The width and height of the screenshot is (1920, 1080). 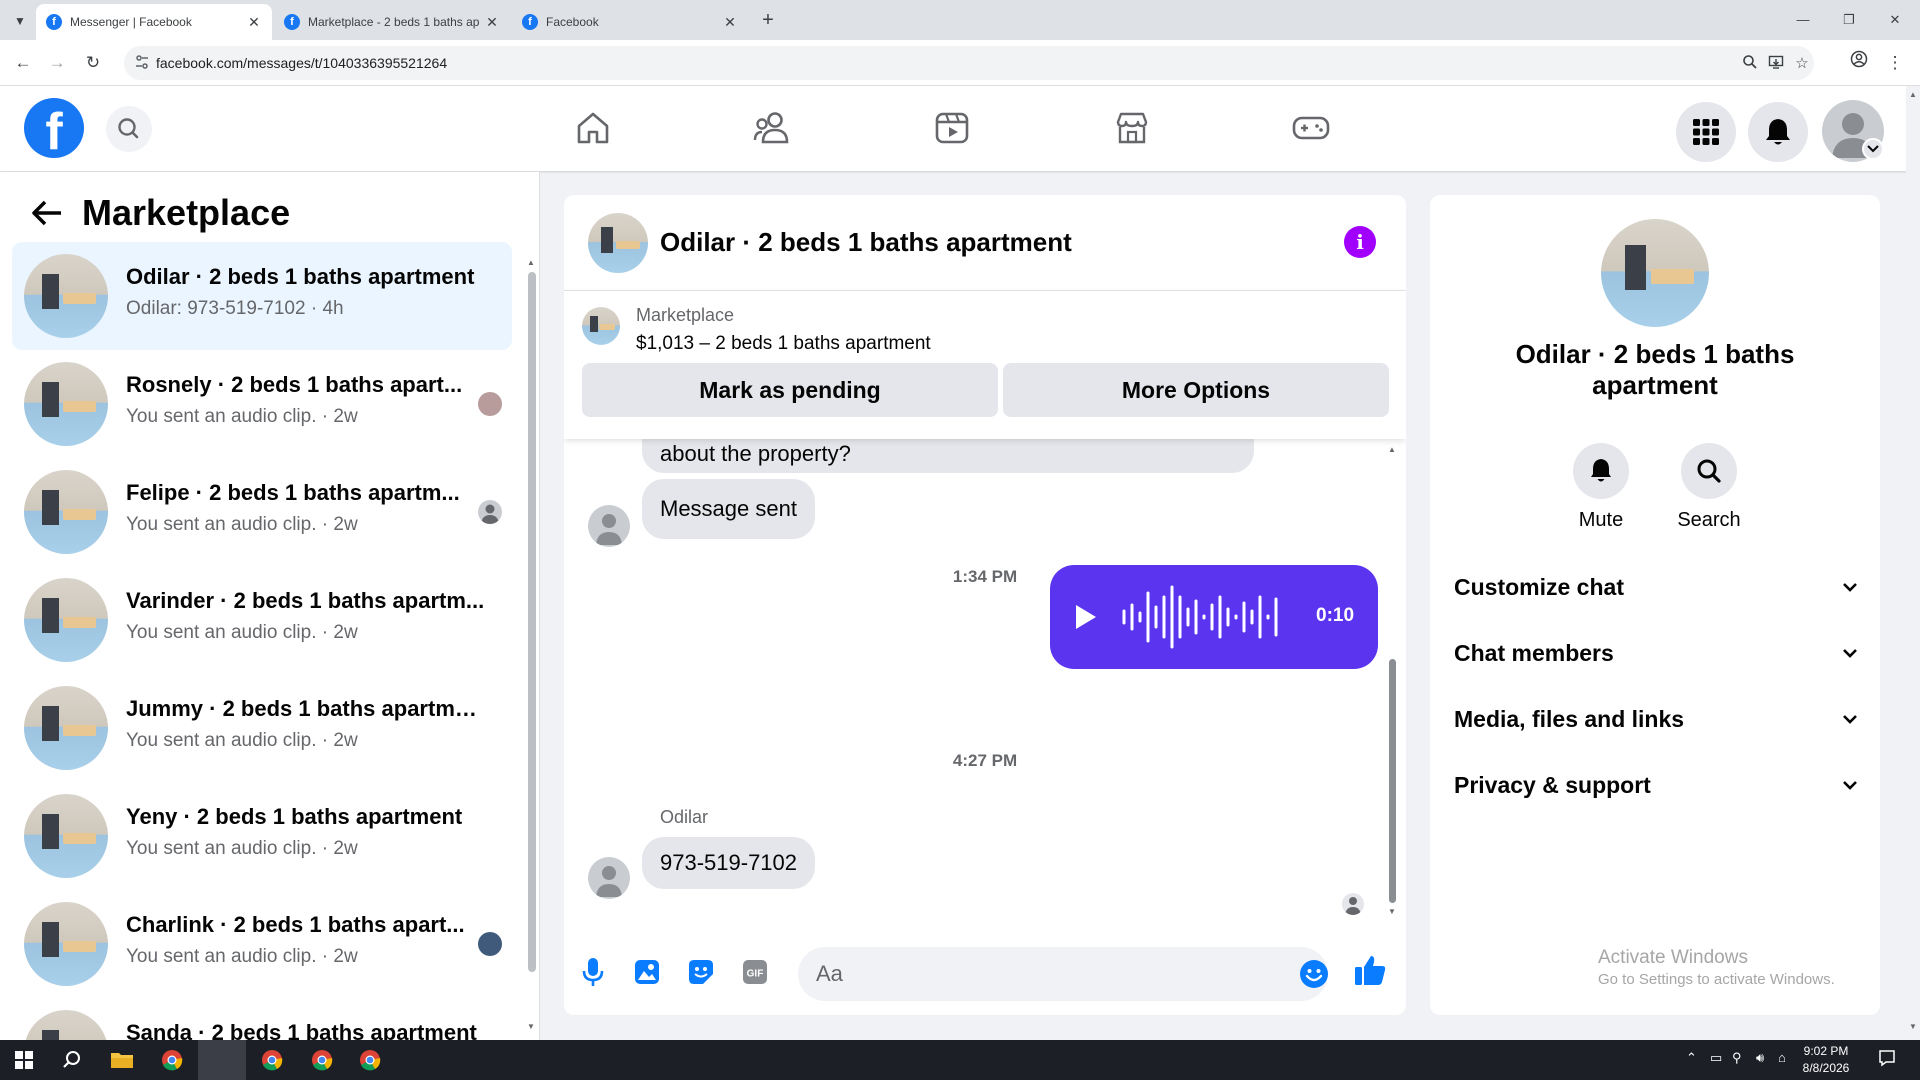 I want to click on reload-icon: ↻, so click(x=93, y=63).